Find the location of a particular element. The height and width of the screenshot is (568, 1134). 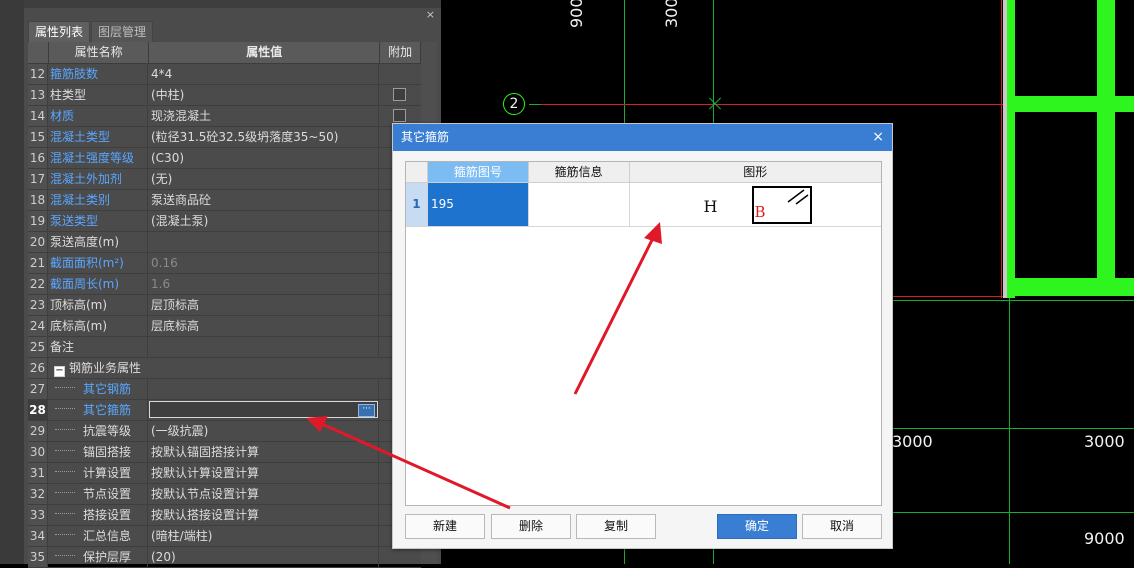

property-name-text: 抗震等级 is located at coordinates (107, 431).